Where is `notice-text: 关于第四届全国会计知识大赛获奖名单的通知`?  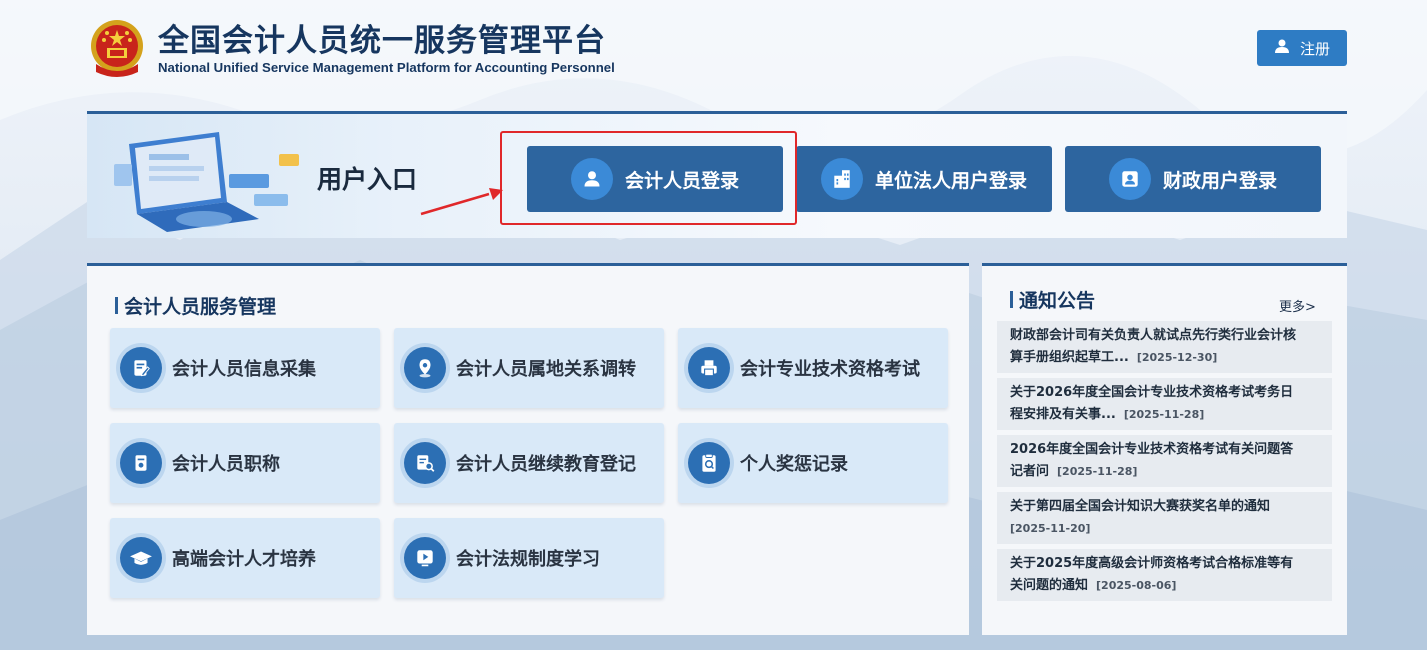 notice-text: 关于第四届全国会计知识大赛获奖名单的通知 is located at coordinates (1140, 506).